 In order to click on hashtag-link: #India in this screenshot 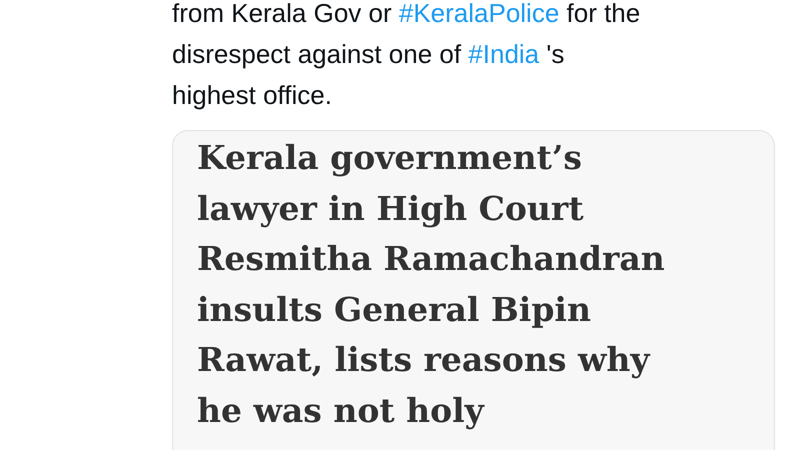, I will do `click(504, 54)`.